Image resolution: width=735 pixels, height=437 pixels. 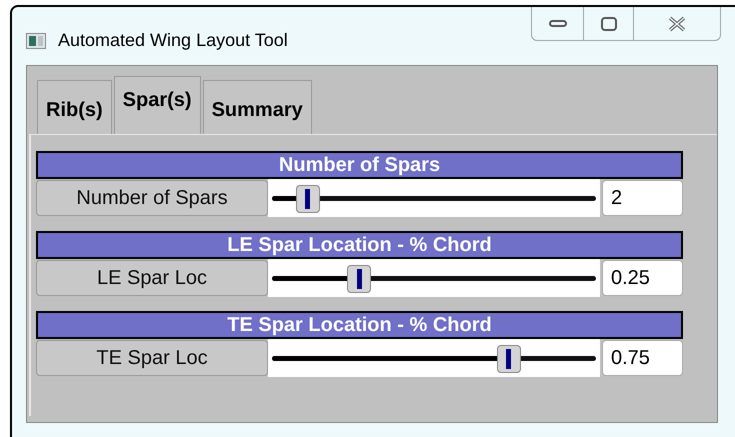 What do you see at coordinates (152, 358) in the screenshot?
I see `label-button: TE Spar Loc` at bounding box center [152, 358].